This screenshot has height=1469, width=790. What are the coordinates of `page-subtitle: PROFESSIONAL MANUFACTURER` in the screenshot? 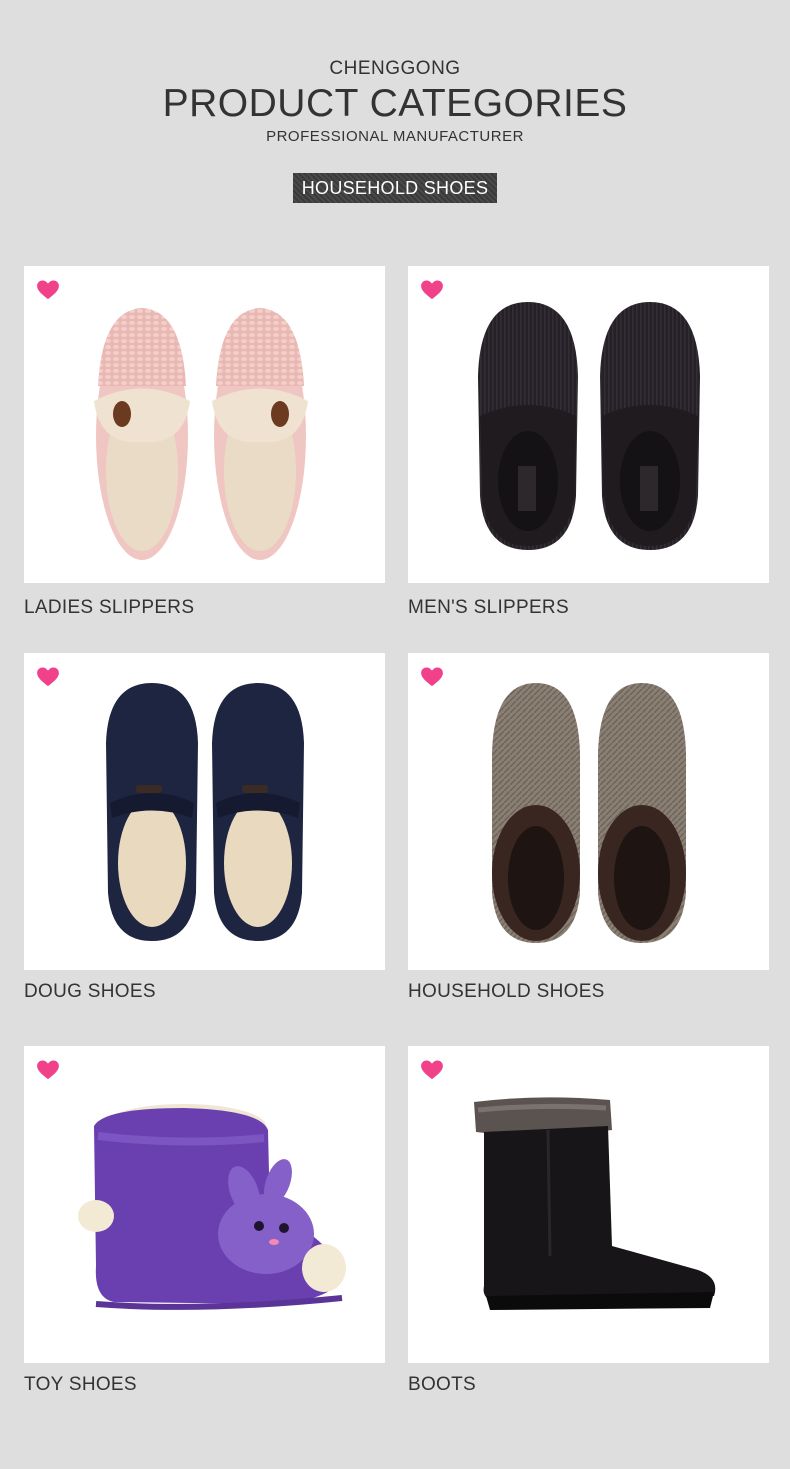 It's located at (395, 136).